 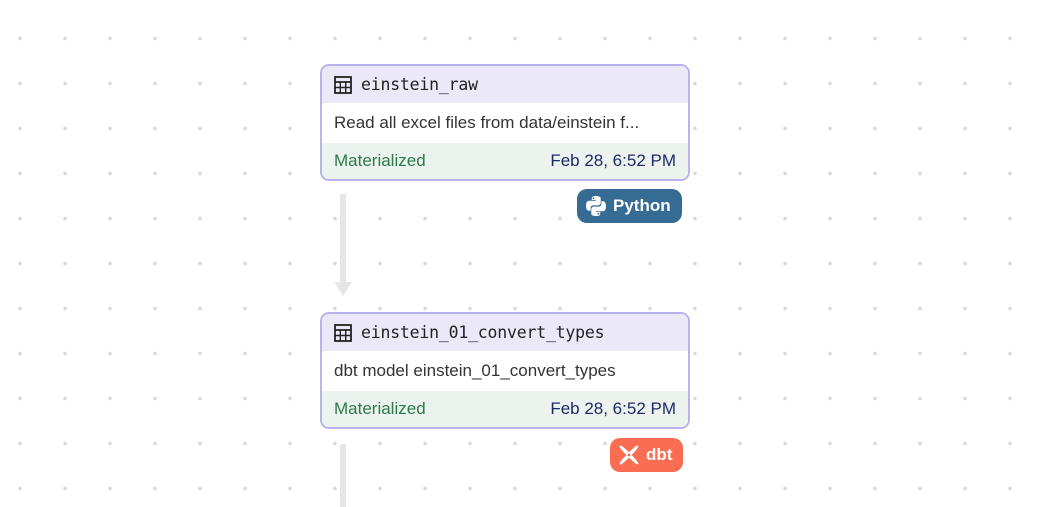 I want to click on node-description: dbt model einstein_01_convert_types, so click(x=505, y=371).